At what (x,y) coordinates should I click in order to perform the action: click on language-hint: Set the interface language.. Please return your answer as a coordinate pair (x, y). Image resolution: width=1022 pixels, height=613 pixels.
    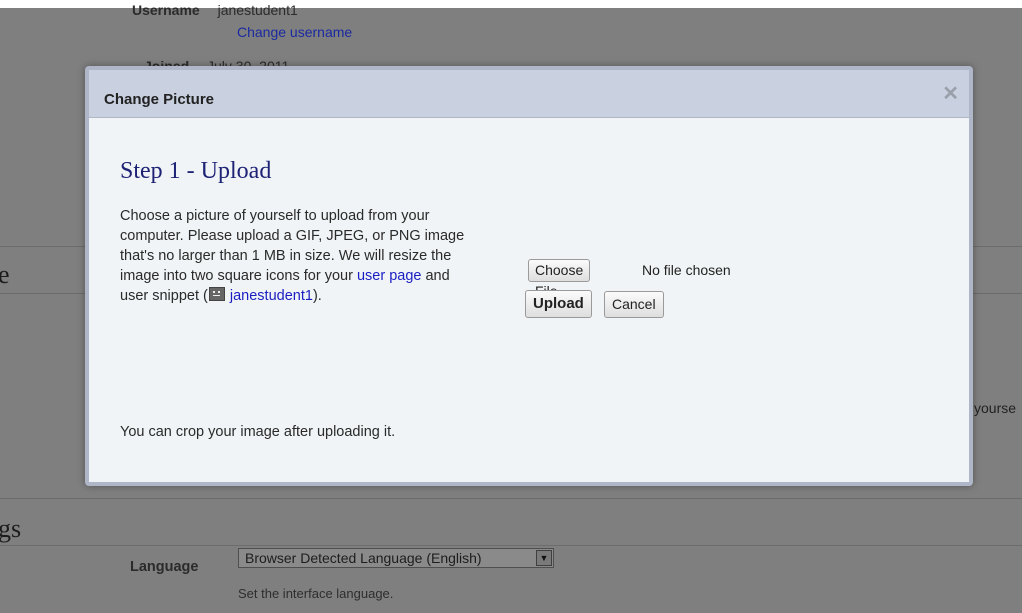
    Looking at the image, I should click on (316, 593).